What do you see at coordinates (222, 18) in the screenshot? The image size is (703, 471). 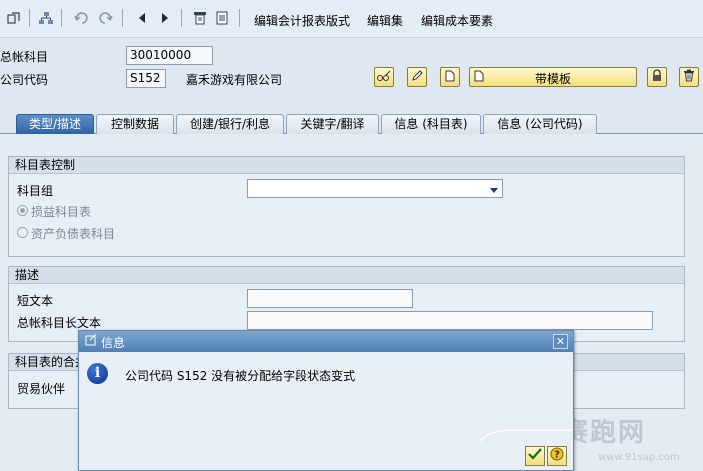 I see `document-icon` at bounding box center [222, 18].